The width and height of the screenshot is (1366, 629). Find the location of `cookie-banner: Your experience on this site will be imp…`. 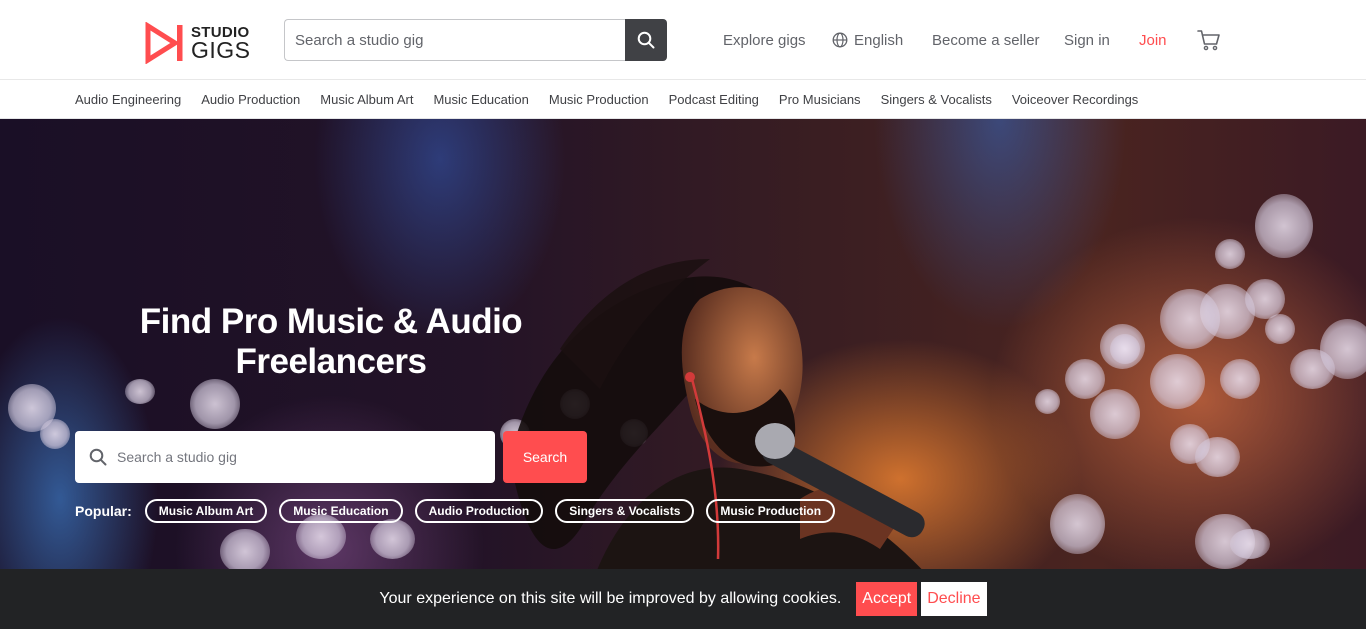

cookie-banner: Your experience on this site will be imp… is located at coordinates (683, 599).